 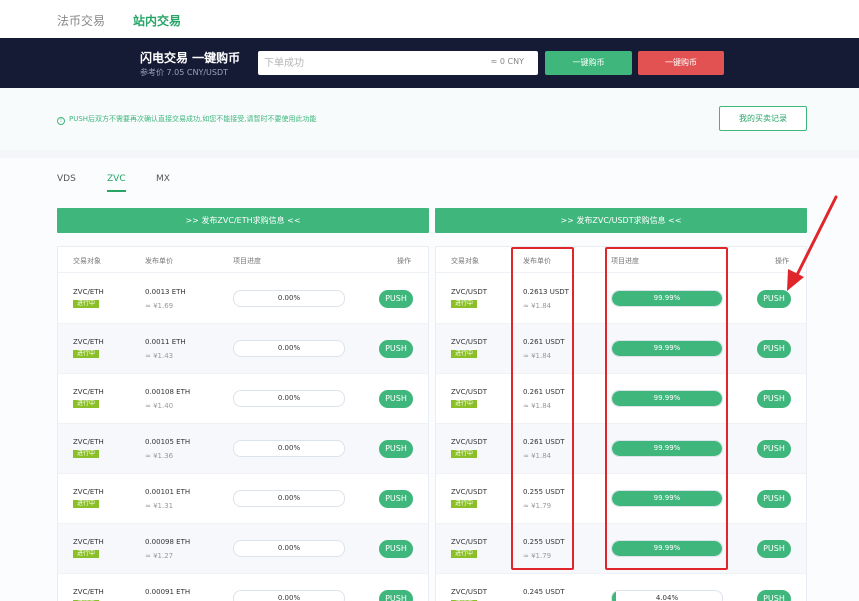 What do you see at coordinates (621, 220) in the screenshot?
I see `publish-usdt-request-button: >> 发布ZVC/USDT求购信息 <<` at bounding box center [621, 220].